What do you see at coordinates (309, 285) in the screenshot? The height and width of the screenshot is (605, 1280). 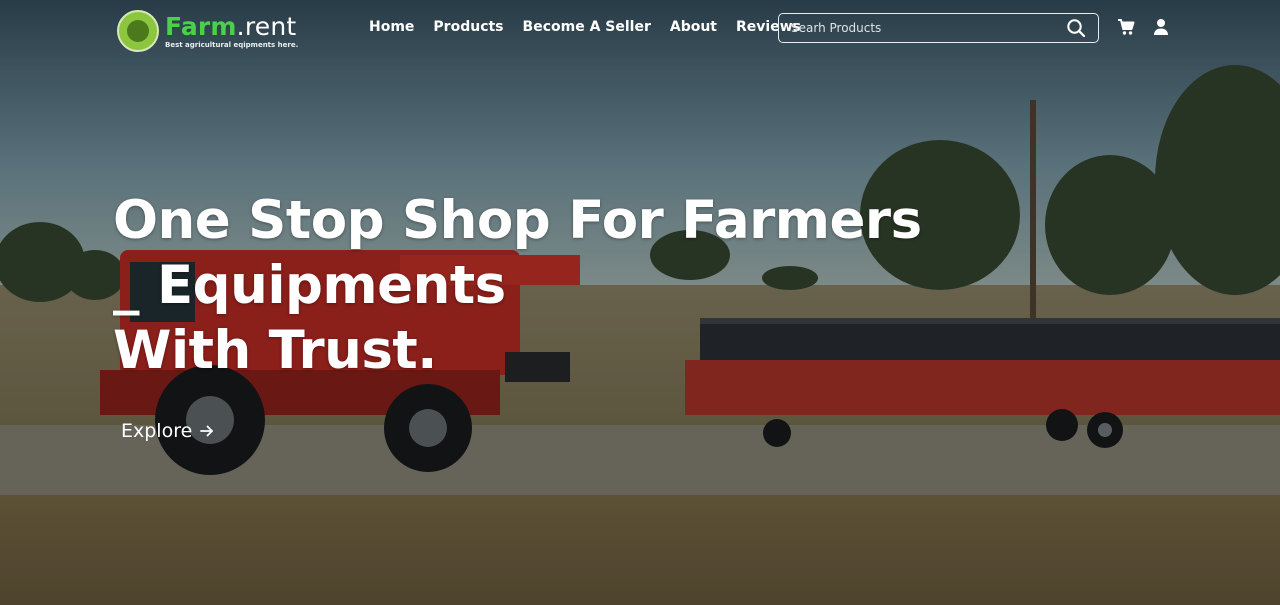 I see `headline-line-2: _ Equipments` at bounding box center [309, 285].